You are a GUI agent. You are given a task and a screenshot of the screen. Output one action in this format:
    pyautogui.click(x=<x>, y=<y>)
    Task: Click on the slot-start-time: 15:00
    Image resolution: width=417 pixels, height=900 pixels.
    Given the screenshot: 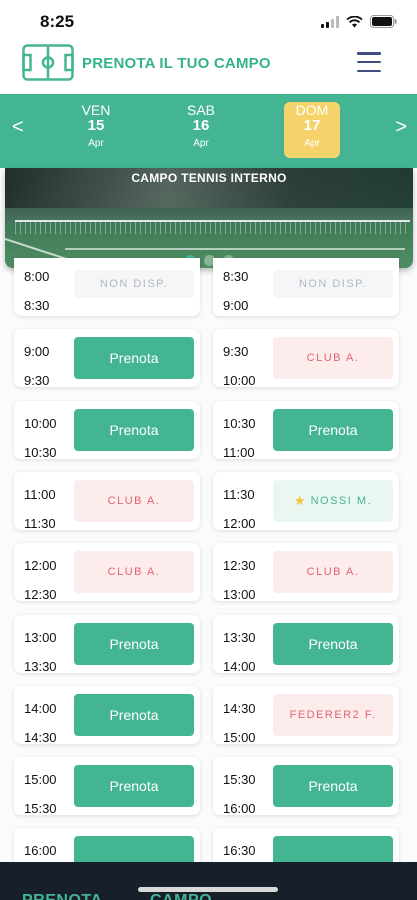 What is the action you would take?
    pyautogui.click(x=40, y=780)
    